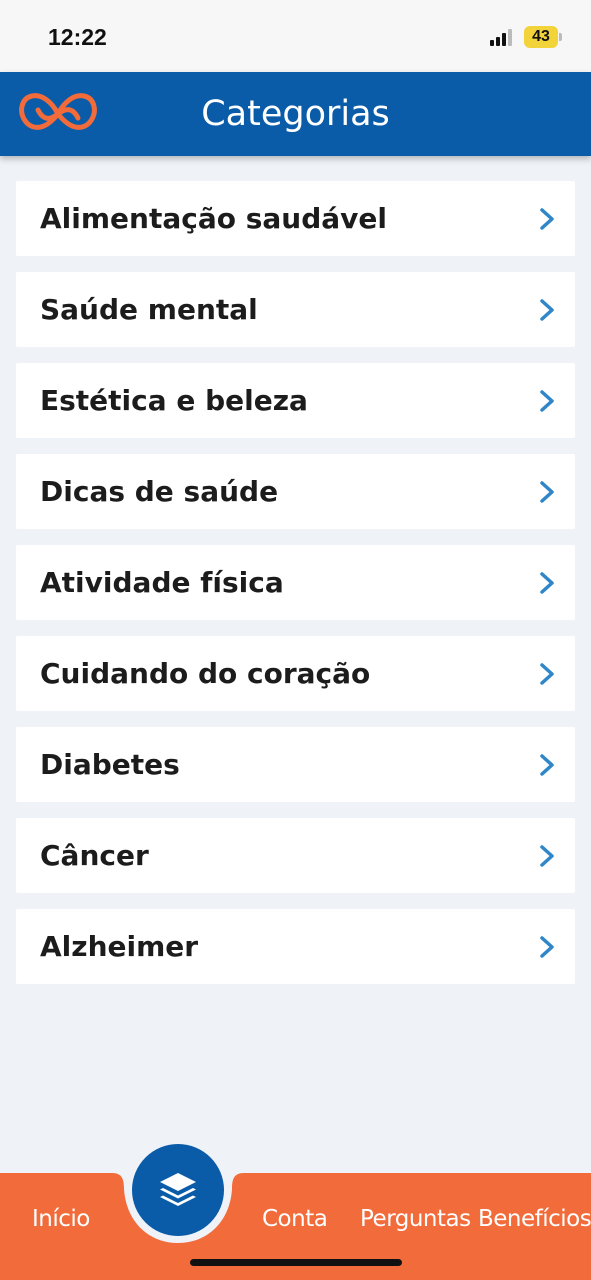  I want to click on list-item: Estética e beleza, so click(295, 400).